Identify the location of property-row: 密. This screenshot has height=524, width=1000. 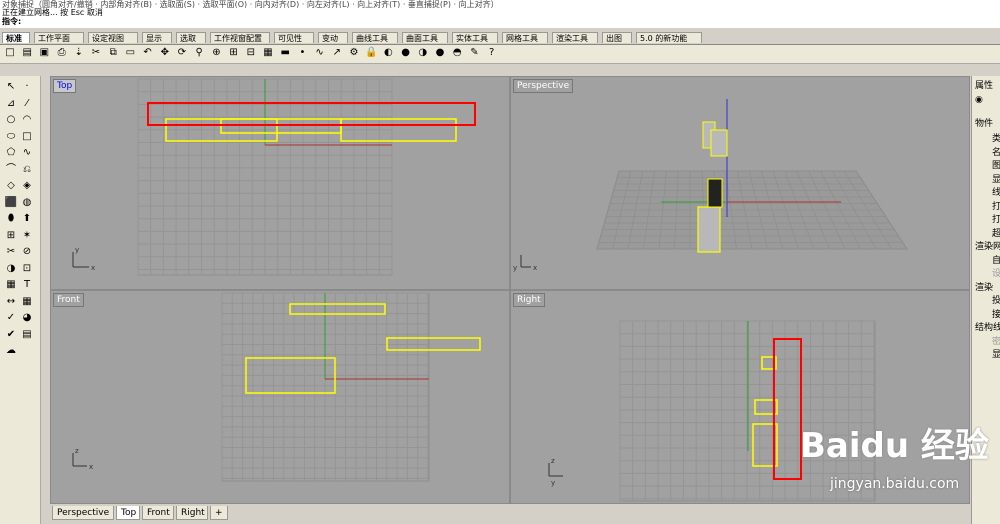
(996, 340).